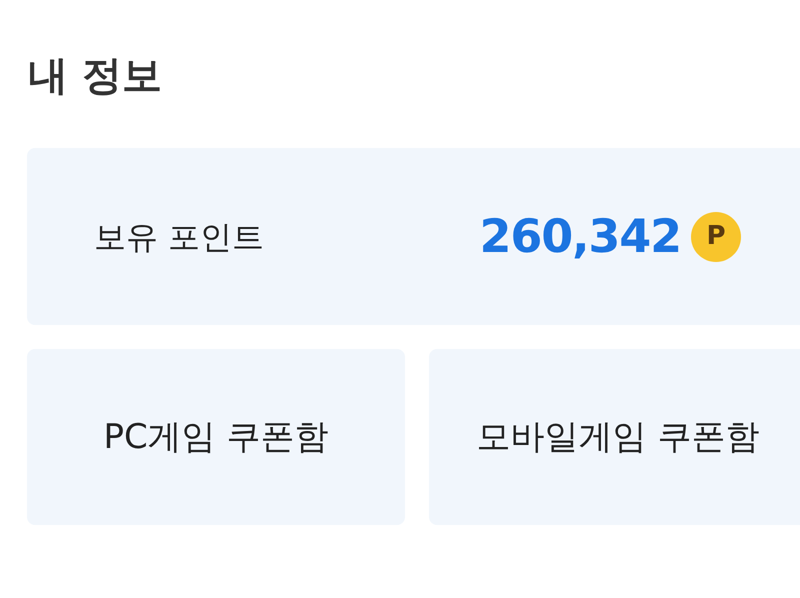 The image size is (800, 598). I want to click on point-coin-icon: P, so click(716, 237).